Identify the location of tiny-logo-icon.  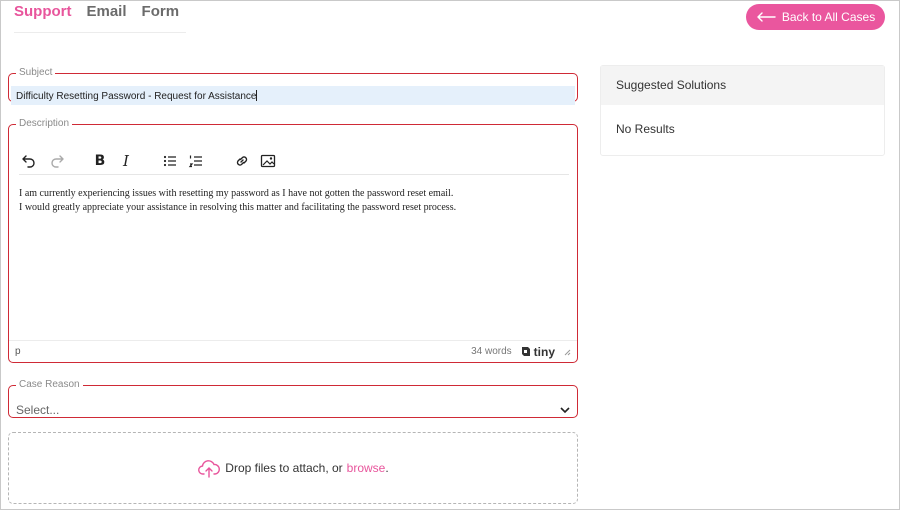
(525, 351).